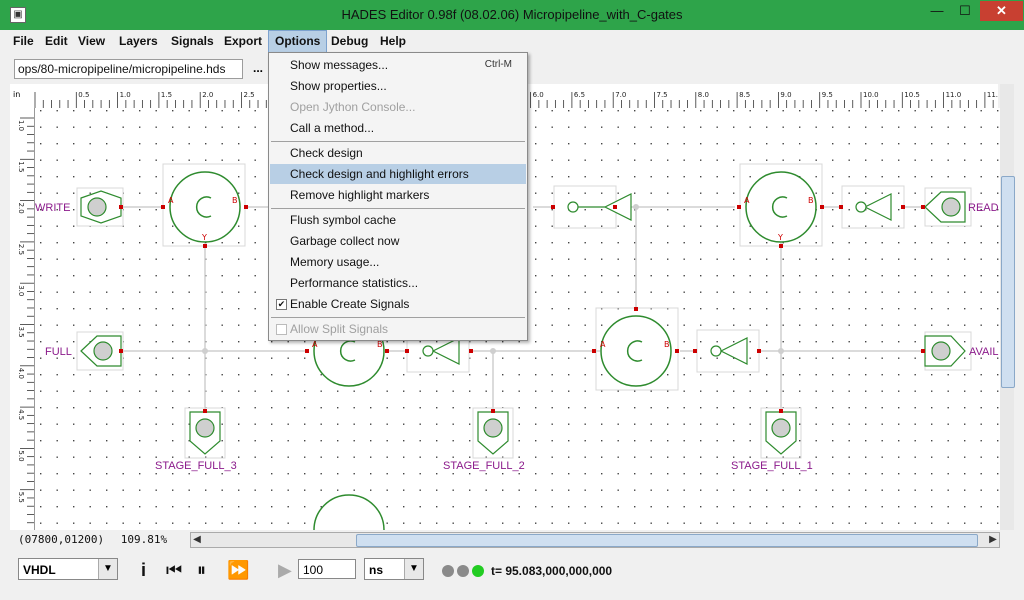 The width and height of the screenshot is (1024, 600). I want to click on menu-item-allow-split-signals: Allow Split Signals, so click(398, 329).